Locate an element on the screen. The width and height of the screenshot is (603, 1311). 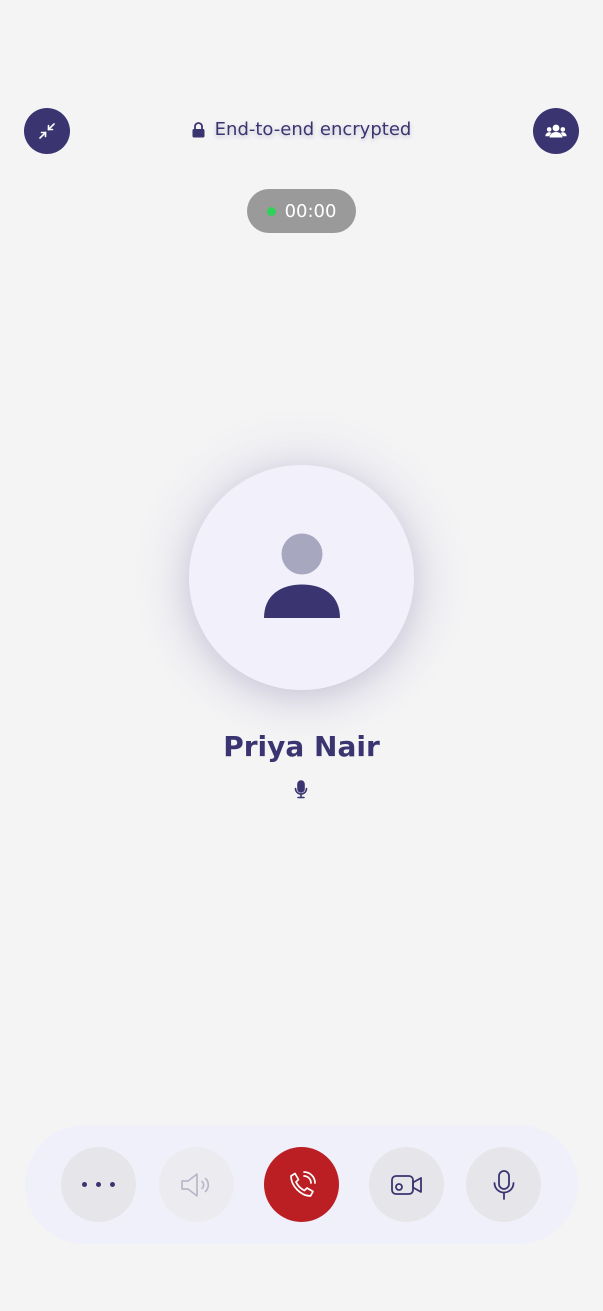
avatar is located at coordinates (301, 577).